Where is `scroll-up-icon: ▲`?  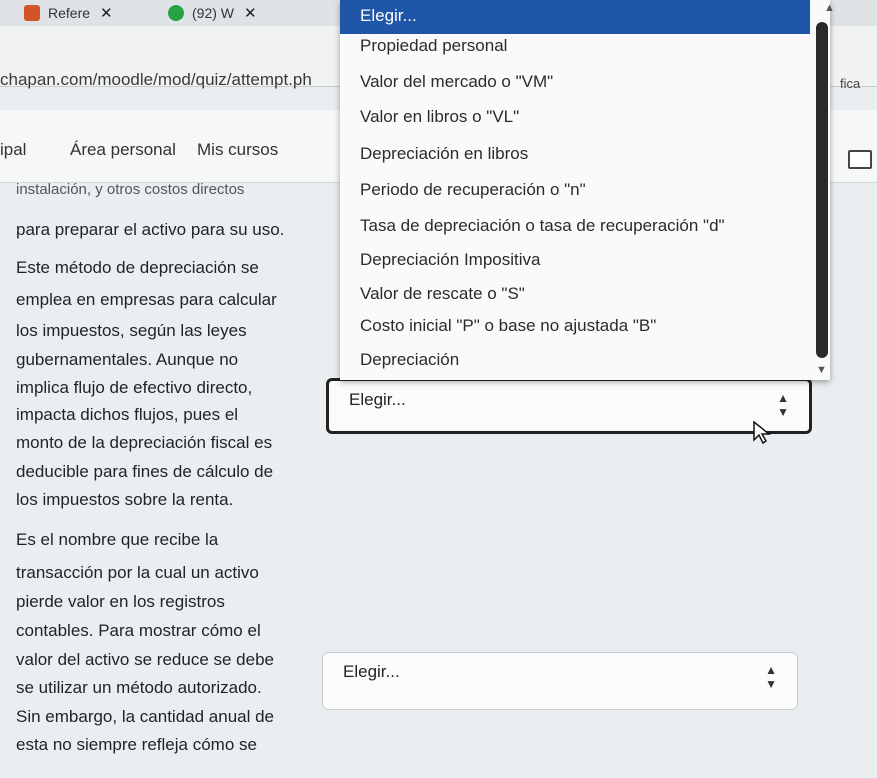
scroll-up-icon: ▲ is located at coordinates (829, 8).